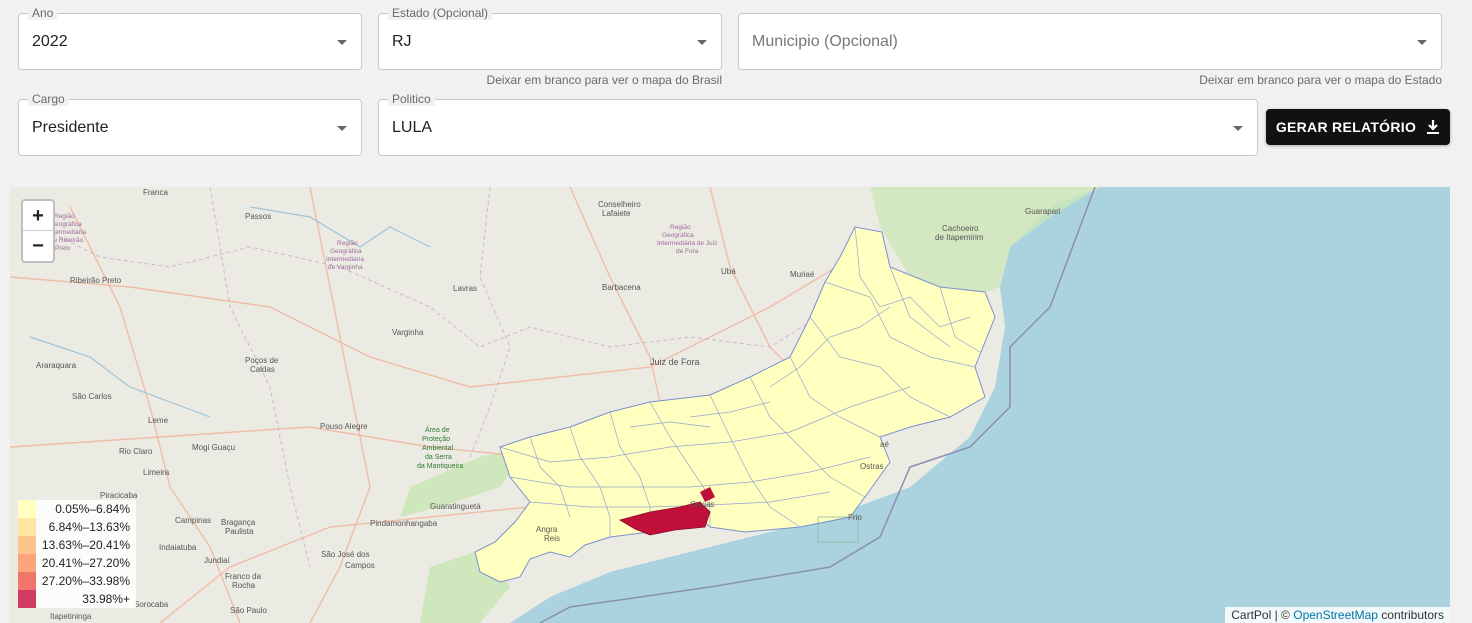 Image resolution: width=1472 pixels, height=623 pixels. I want to click on svg-text: Leme, so click(158, 420).